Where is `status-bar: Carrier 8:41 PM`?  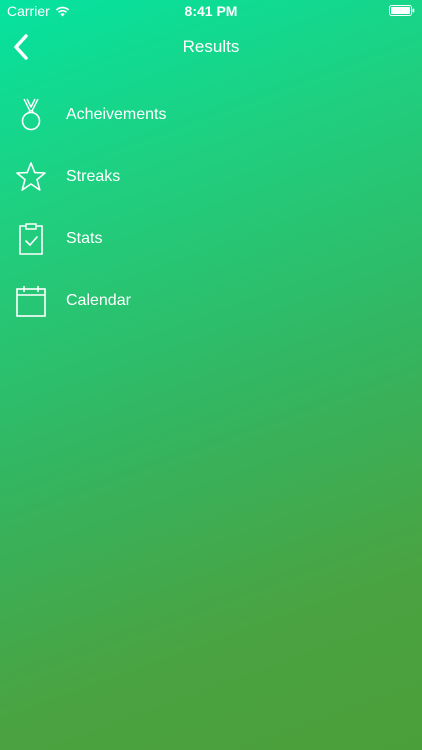
status-bar: Carrier 8:41 PM is located at coordinates (211, 11).